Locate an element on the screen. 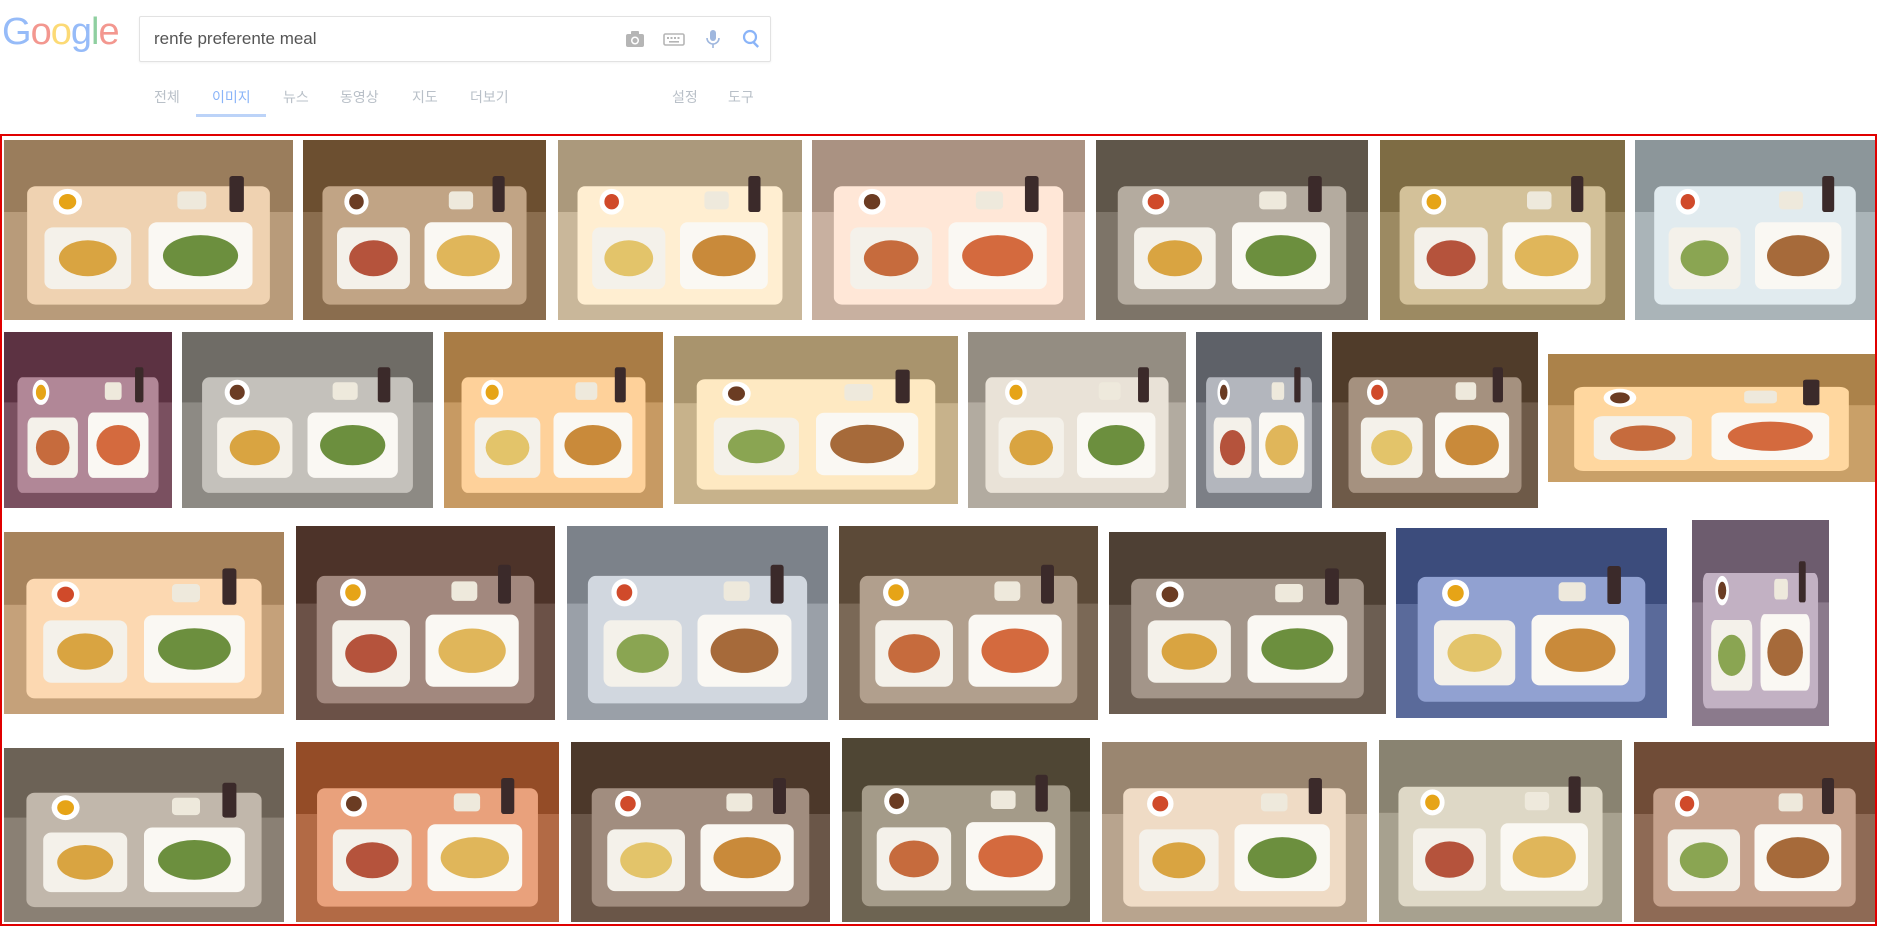  tab-all: 전체 is located at coordinates (167, 101).